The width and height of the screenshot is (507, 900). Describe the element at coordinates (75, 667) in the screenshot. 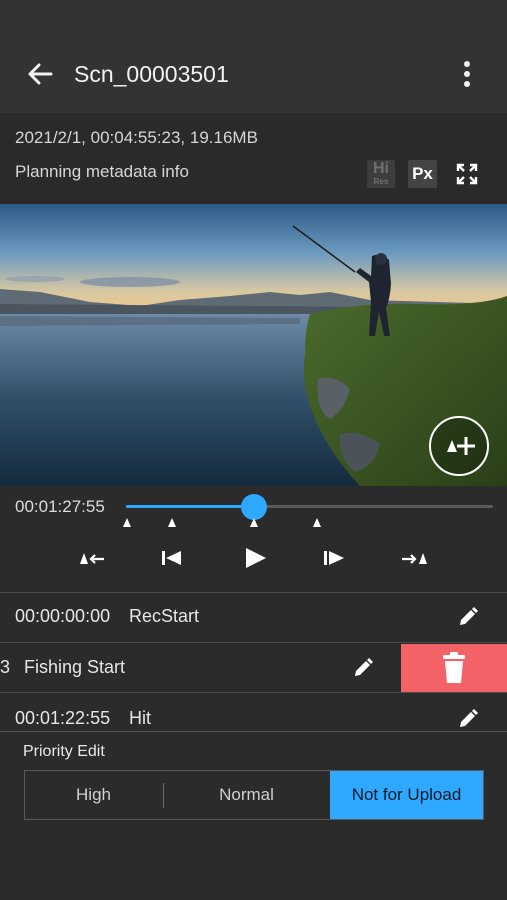

I see `mark-label: Fishing Start` at that location.